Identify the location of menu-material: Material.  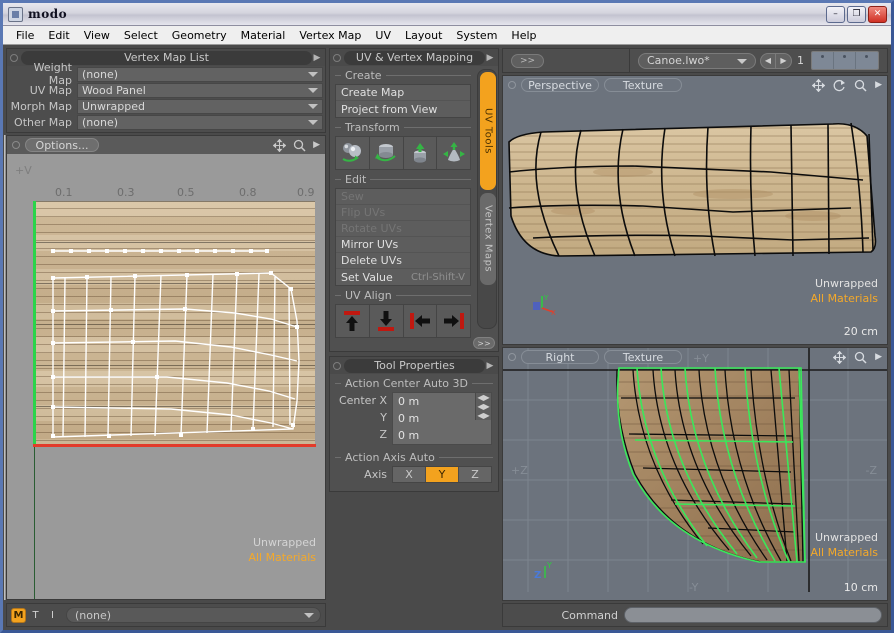
(263, 35).